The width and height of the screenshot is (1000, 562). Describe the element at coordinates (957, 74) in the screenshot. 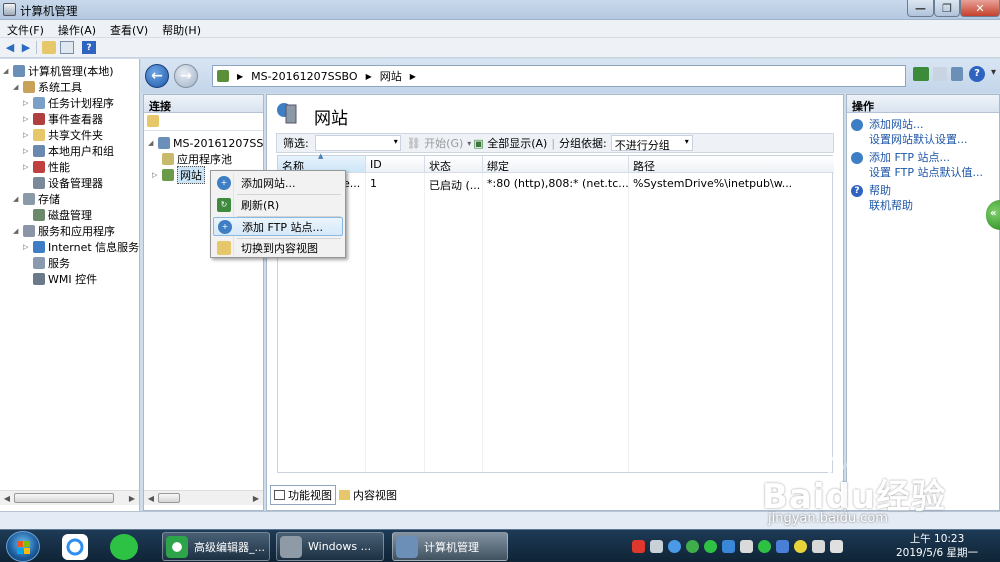

I see `home-icon` at that location.